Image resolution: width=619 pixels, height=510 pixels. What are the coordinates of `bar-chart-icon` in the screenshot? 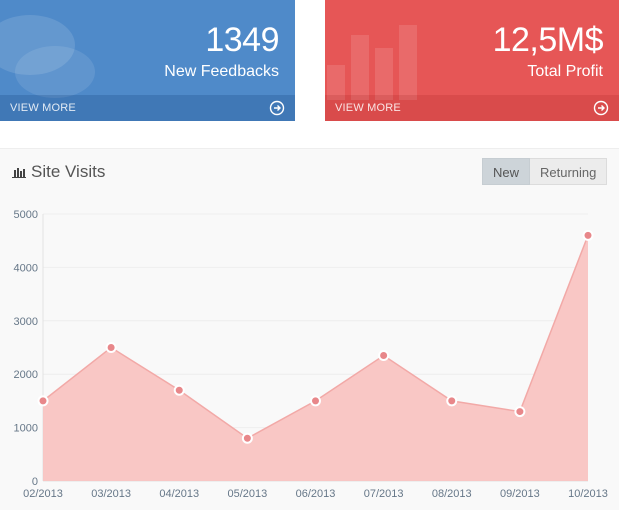 It's located at (372, 62).